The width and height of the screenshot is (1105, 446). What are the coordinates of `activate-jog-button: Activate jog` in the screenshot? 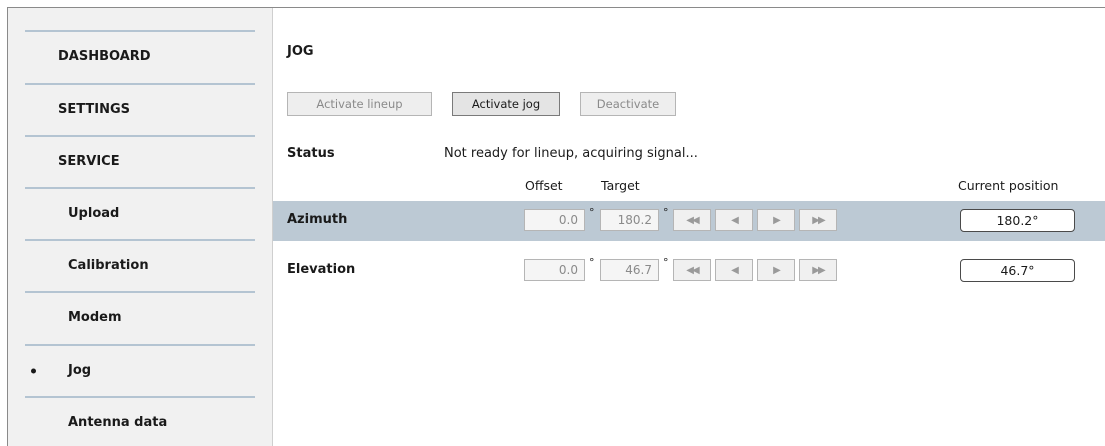 It's located at (506, 104).